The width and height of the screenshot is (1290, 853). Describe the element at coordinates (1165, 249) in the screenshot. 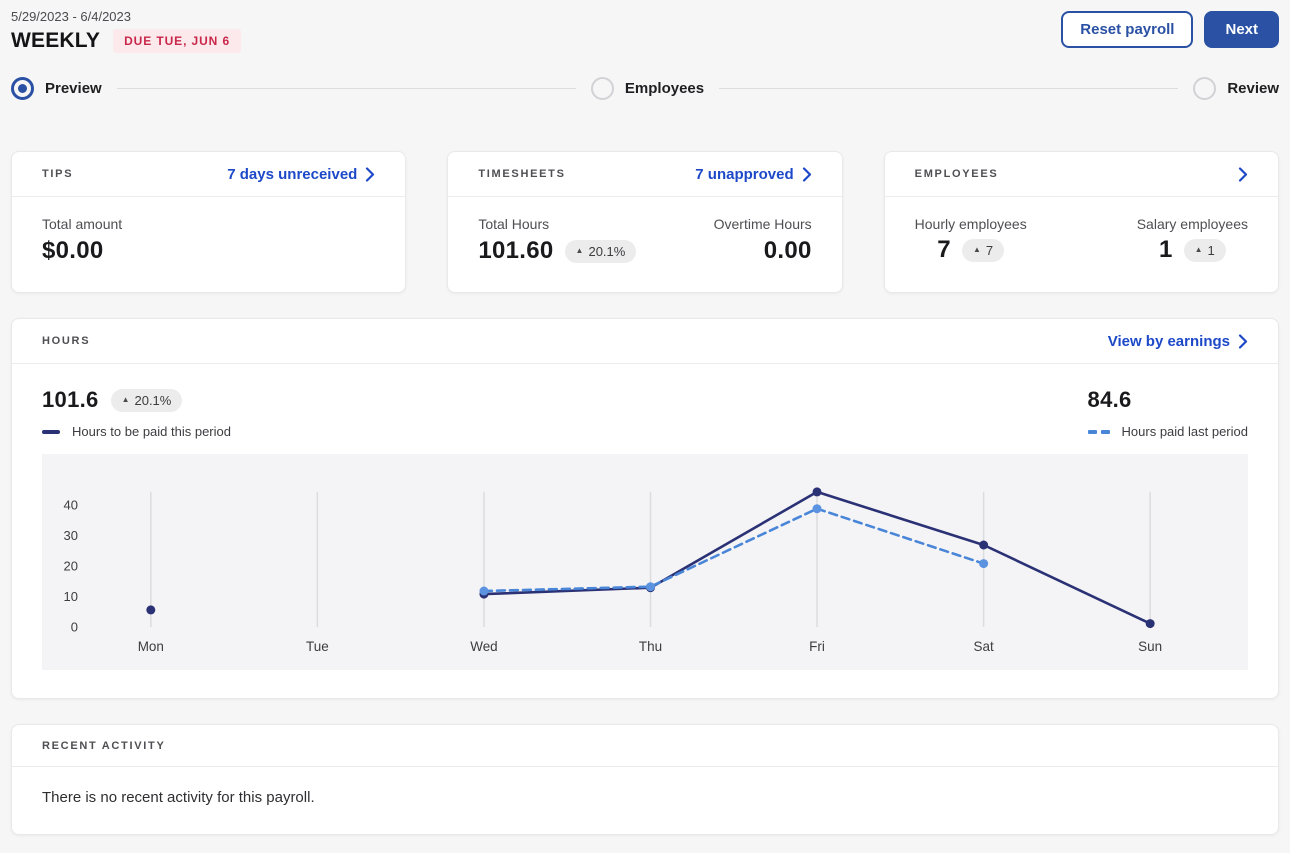

I see `salary-employees-value: 1` at that location.